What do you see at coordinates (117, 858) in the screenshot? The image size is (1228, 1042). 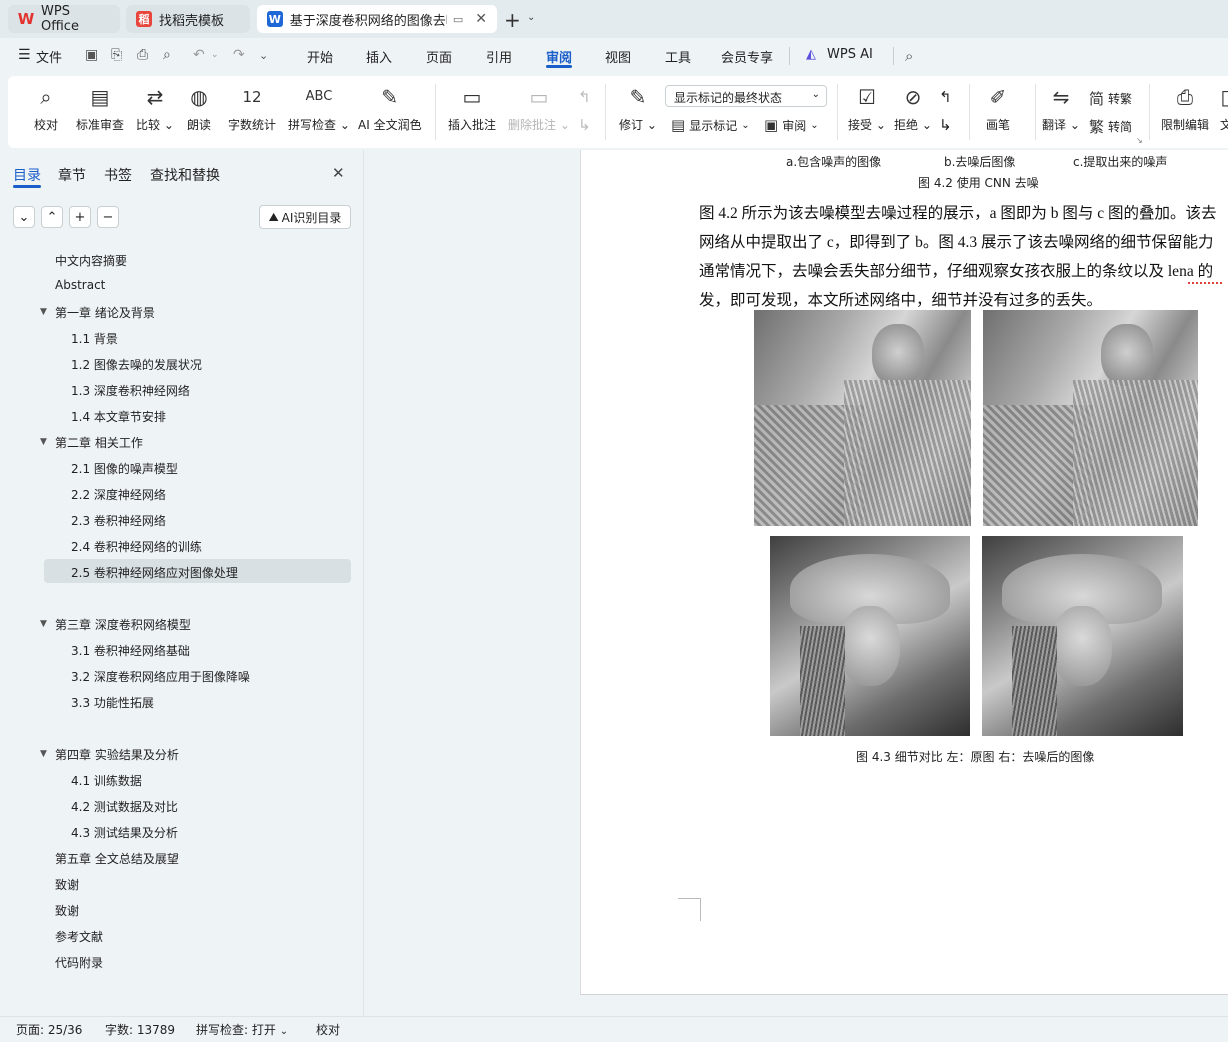 I see `toc-item: 第五章 全文总结及展望` at bounding box center [117, 858].